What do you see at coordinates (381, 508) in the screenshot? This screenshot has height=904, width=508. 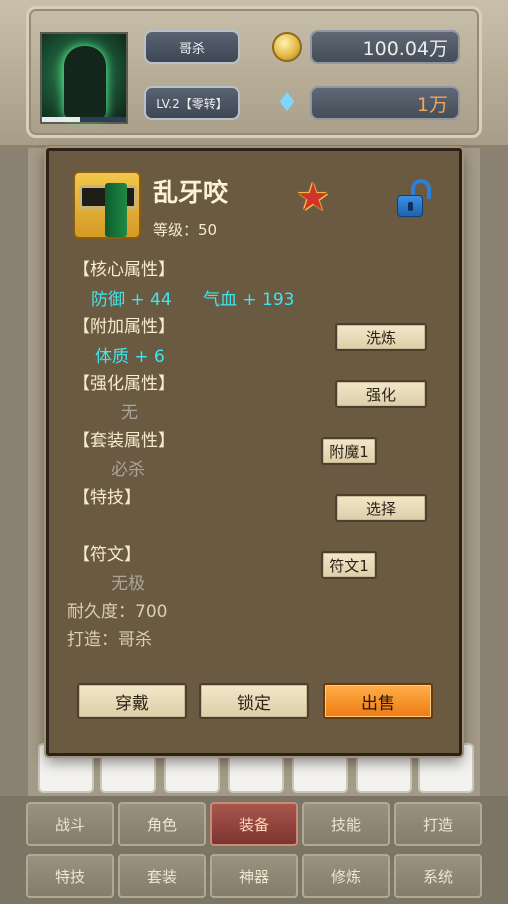 I see `select-skill-button: 选择` at bounding box center [381, 508].